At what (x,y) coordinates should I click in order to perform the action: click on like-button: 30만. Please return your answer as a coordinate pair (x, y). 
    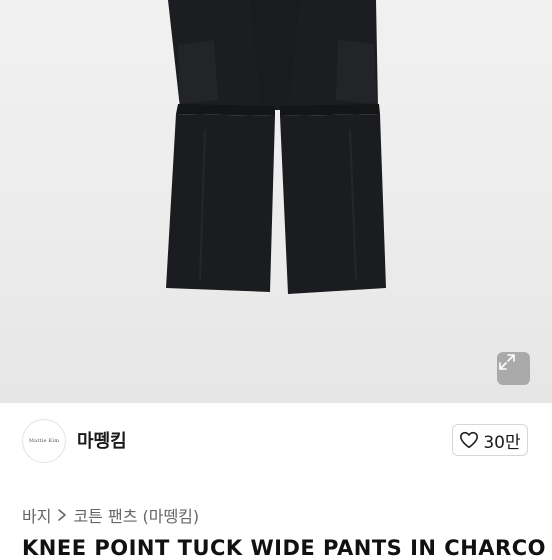
    Looking at the image, I should click on (490, 440).